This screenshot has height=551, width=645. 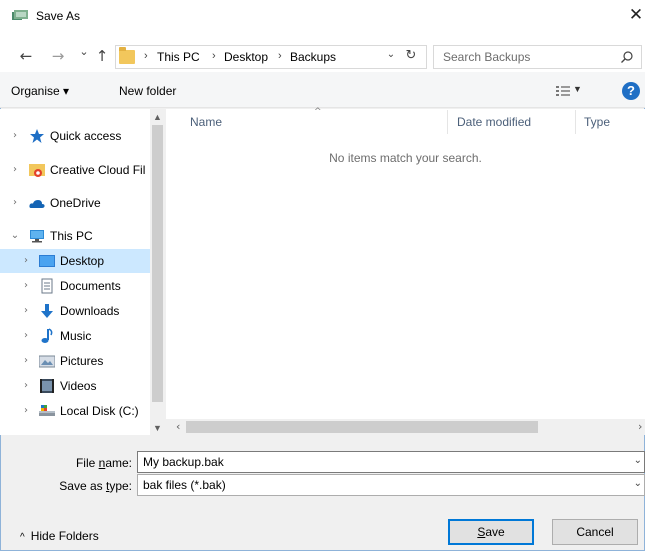 I want to click on tree-item-label: Music, so click(x=76, y=336).